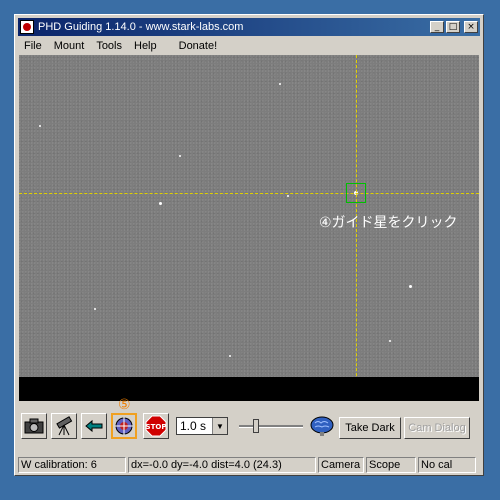  What do you see at coordinates (109, 46) in the screenshot?
I see `menu-tools: Tools` at bounding box center [109, 46].